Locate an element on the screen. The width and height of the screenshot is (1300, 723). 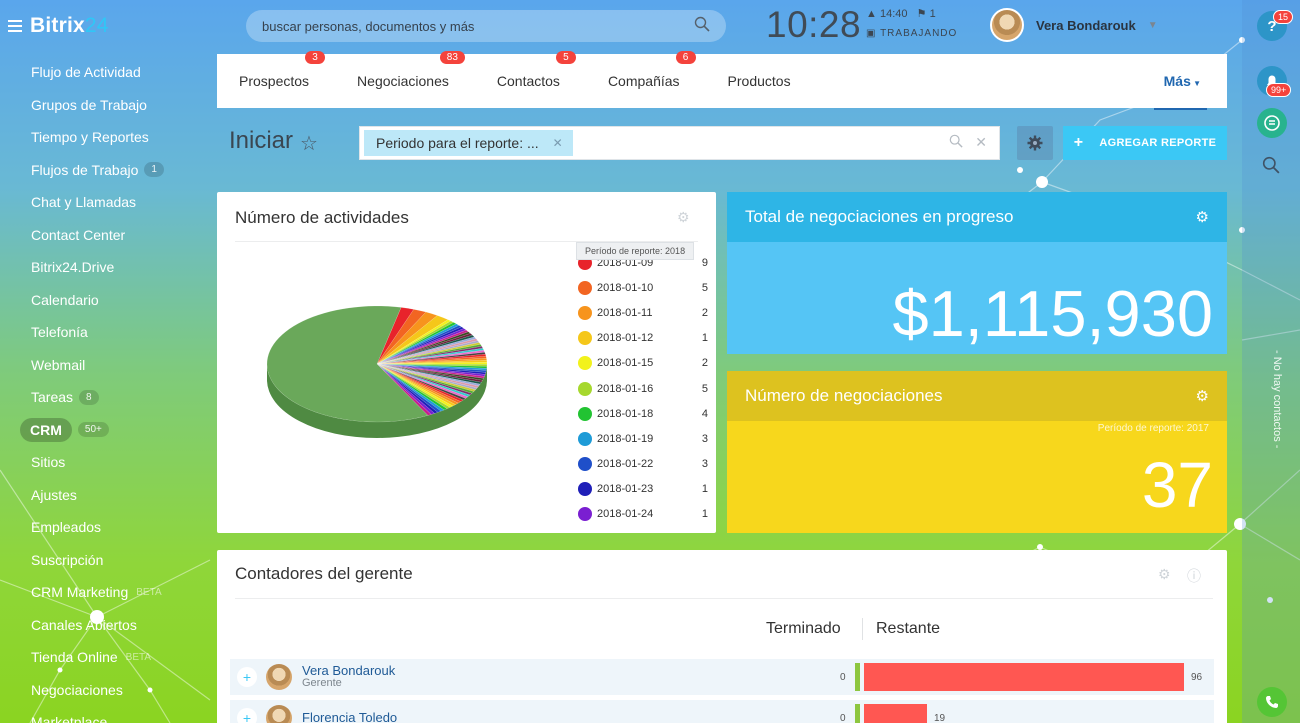
sidebar-item-webmail: Webmail is located at coordinates (105, 365).